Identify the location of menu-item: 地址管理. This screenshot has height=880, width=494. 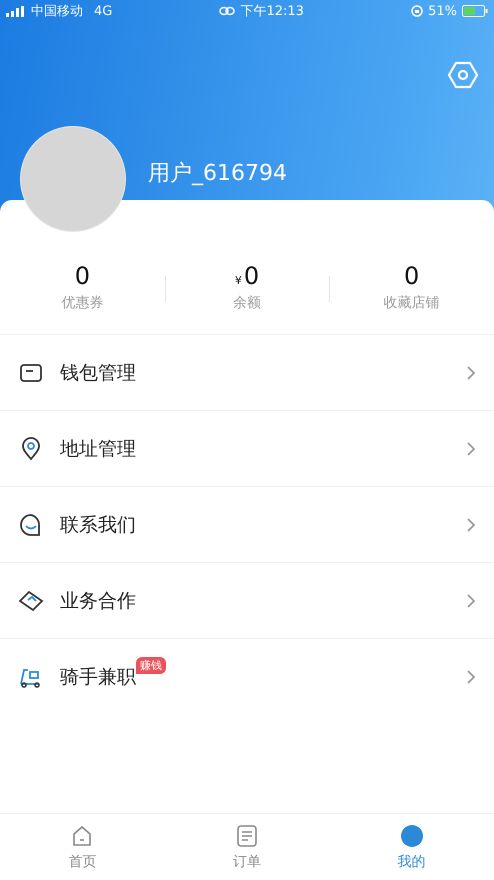
(247, 449).